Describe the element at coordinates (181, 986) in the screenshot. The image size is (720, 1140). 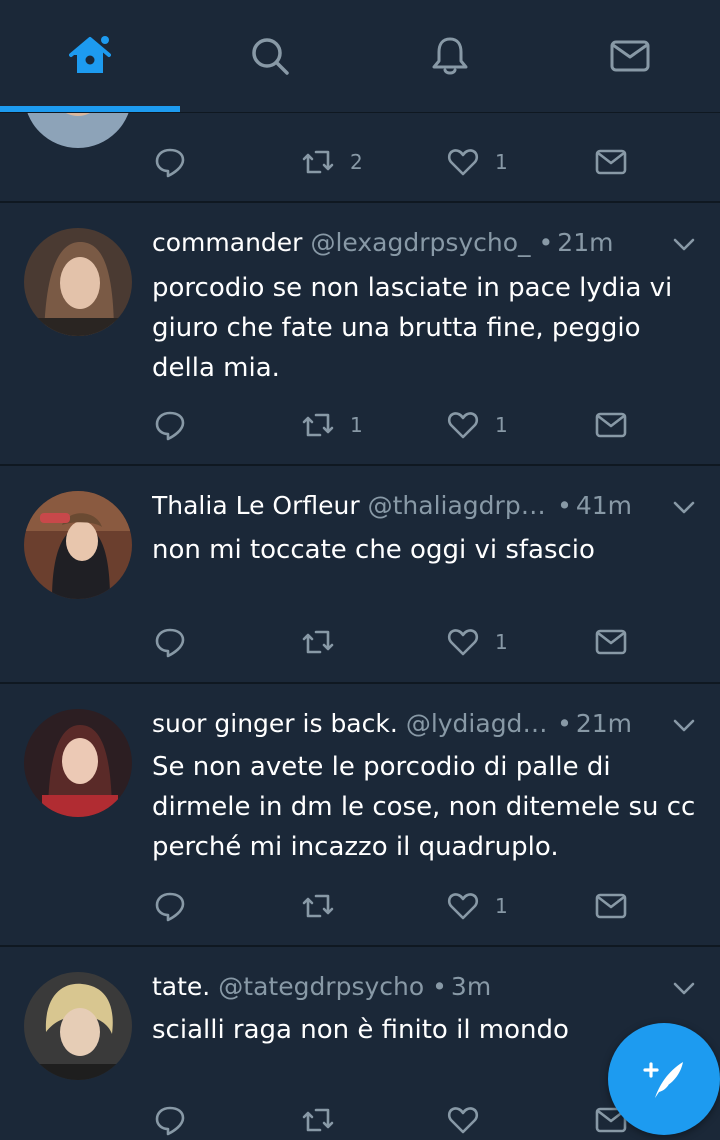
I see `display-name: tate.` at that location.